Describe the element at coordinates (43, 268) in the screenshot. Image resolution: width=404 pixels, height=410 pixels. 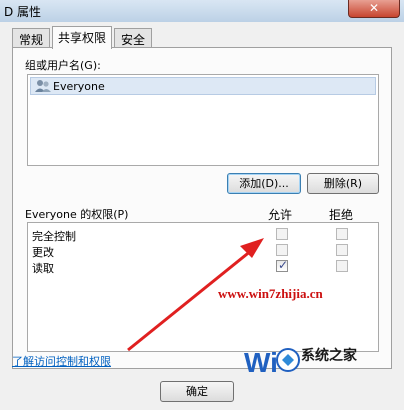
I see `perm-read-label: 读取` at that location.